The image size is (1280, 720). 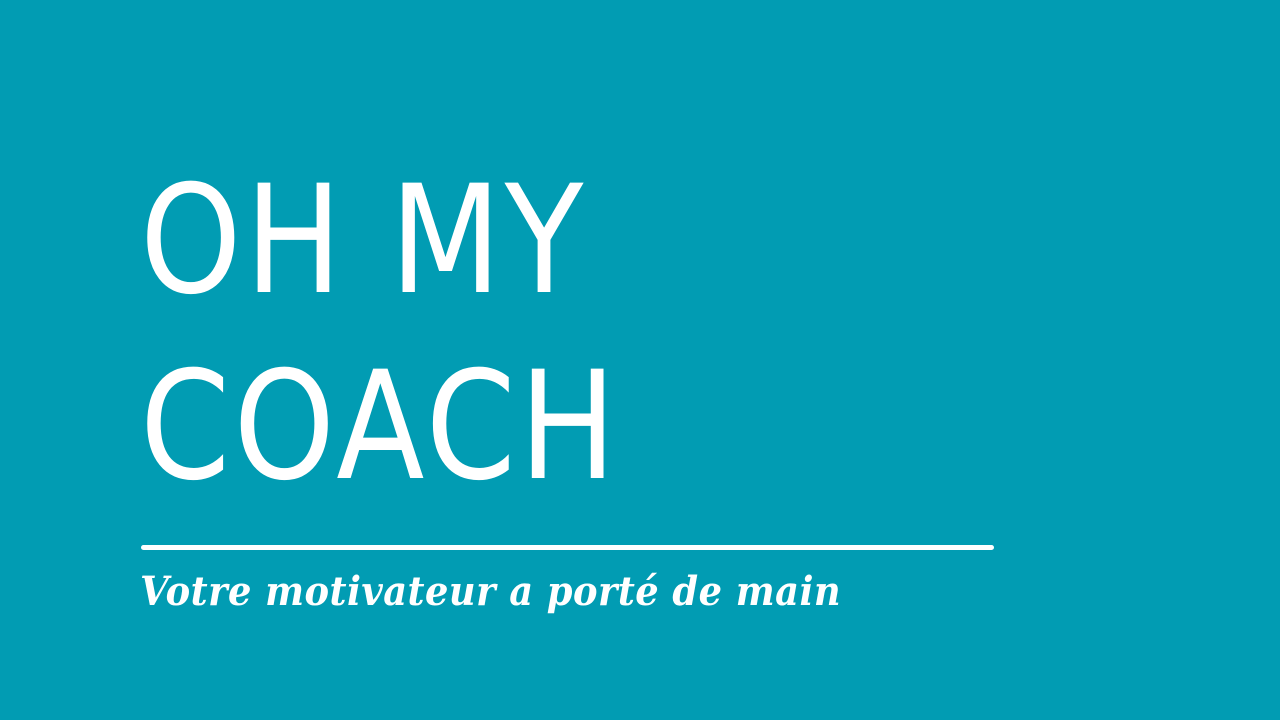 I want to click on app-title-line-2: COACH, so click(x=380, y=427).